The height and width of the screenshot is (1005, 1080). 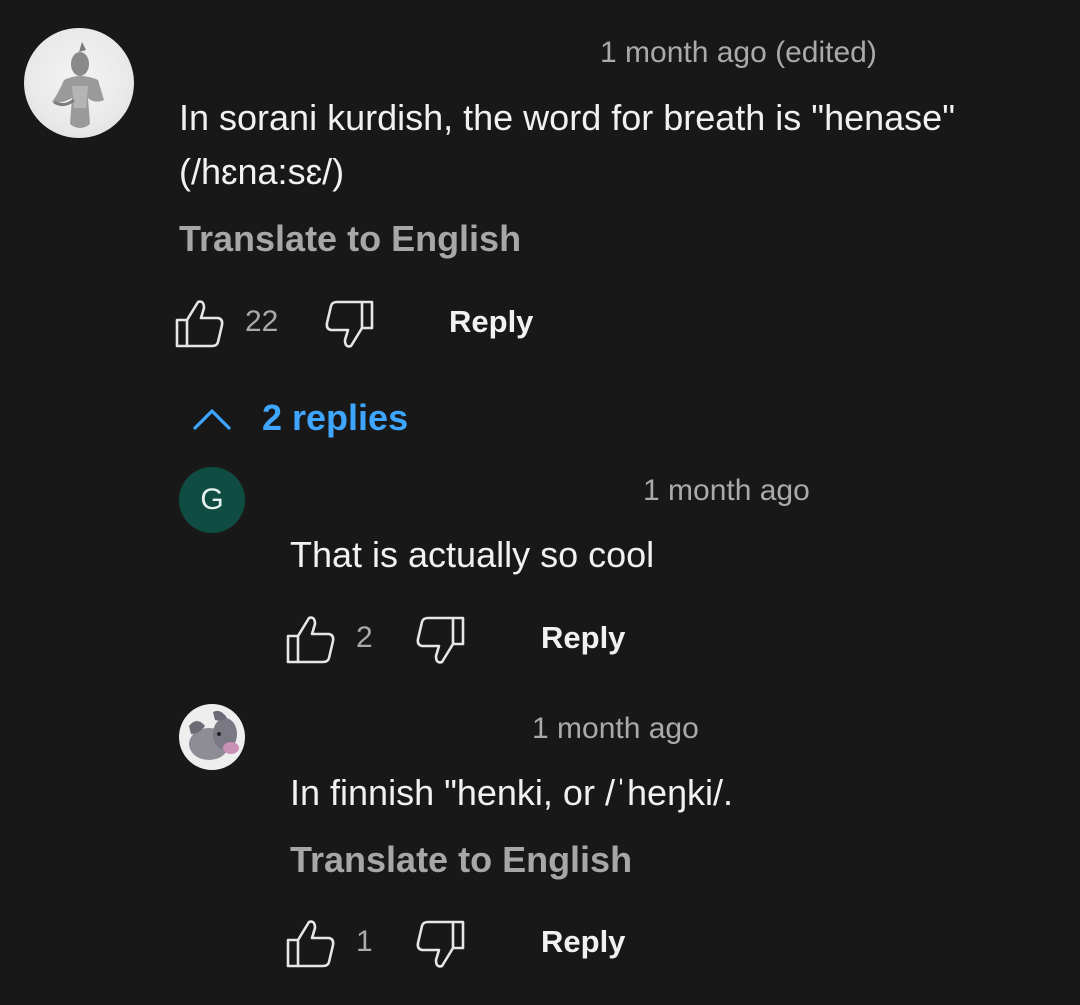 I want to click on like-count: 2, so click(x=364, y=637).